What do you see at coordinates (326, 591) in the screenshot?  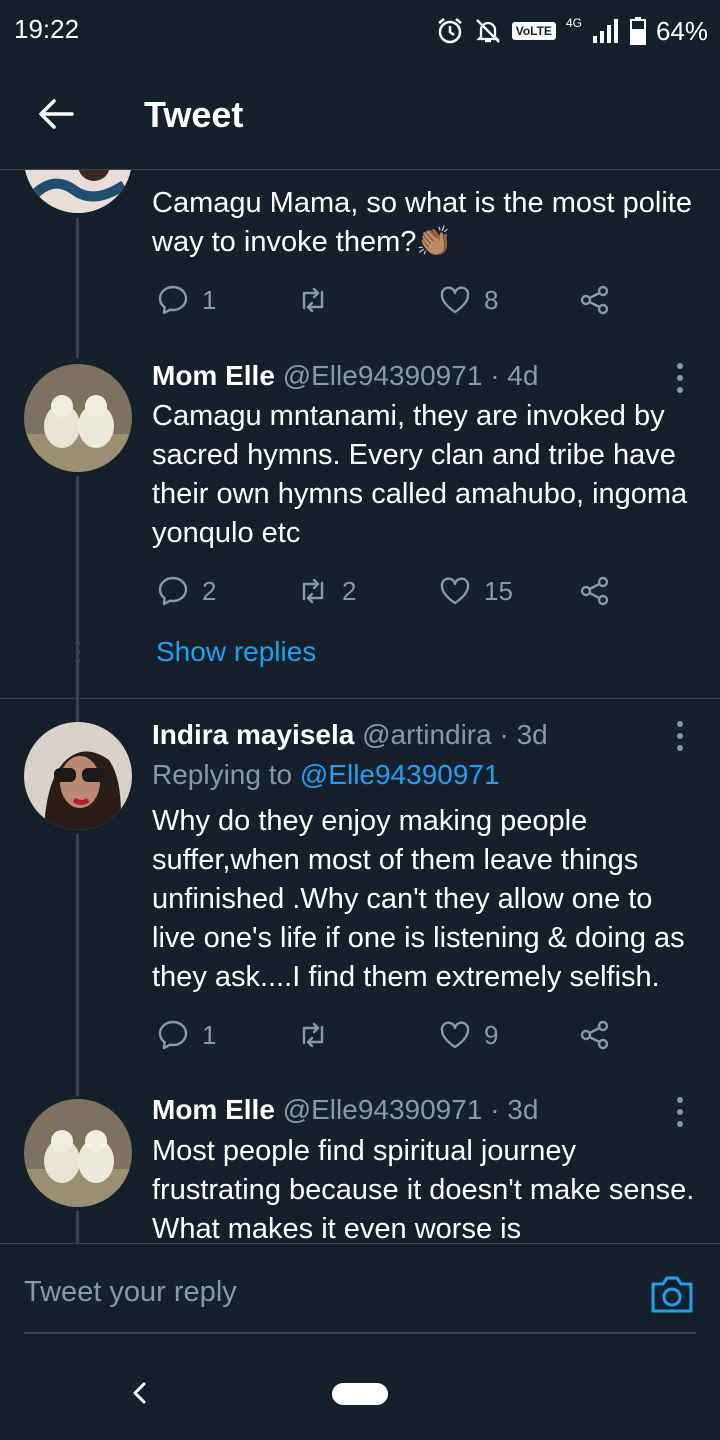 I see `retweet-button: 2` at bounding box center [326, 591].